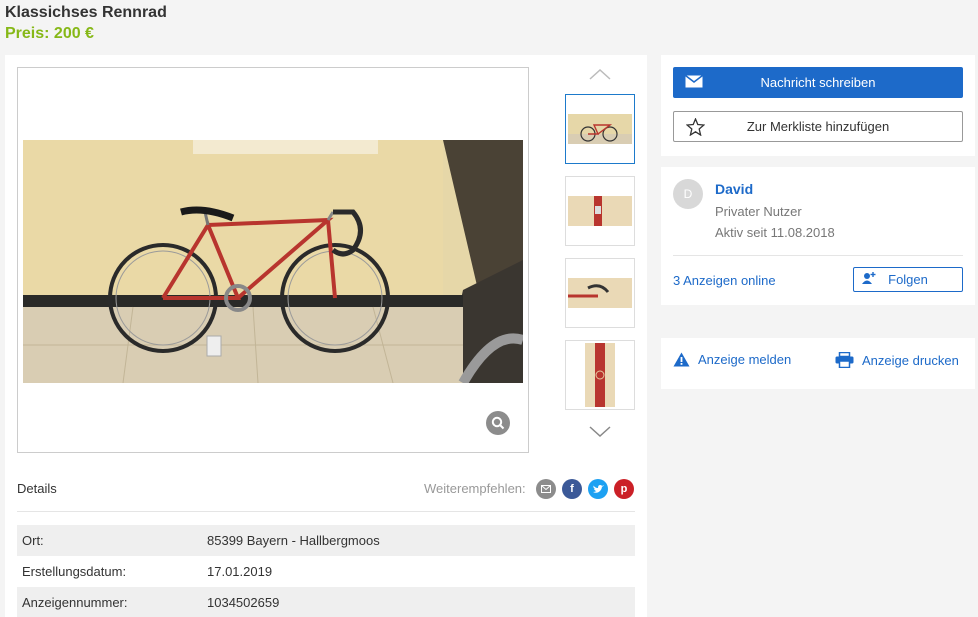  Describe the element at coordinates (498, 423) in the screenshot. I see `zoom-icon` at that location.